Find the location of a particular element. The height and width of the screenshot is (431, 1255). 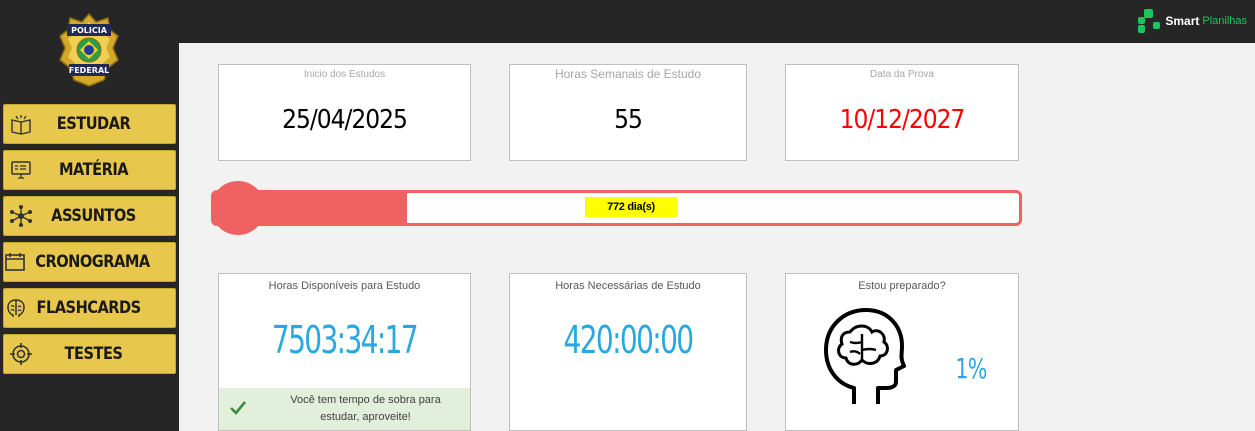

brand-name: Smart is located at coordinates (1182, 21).